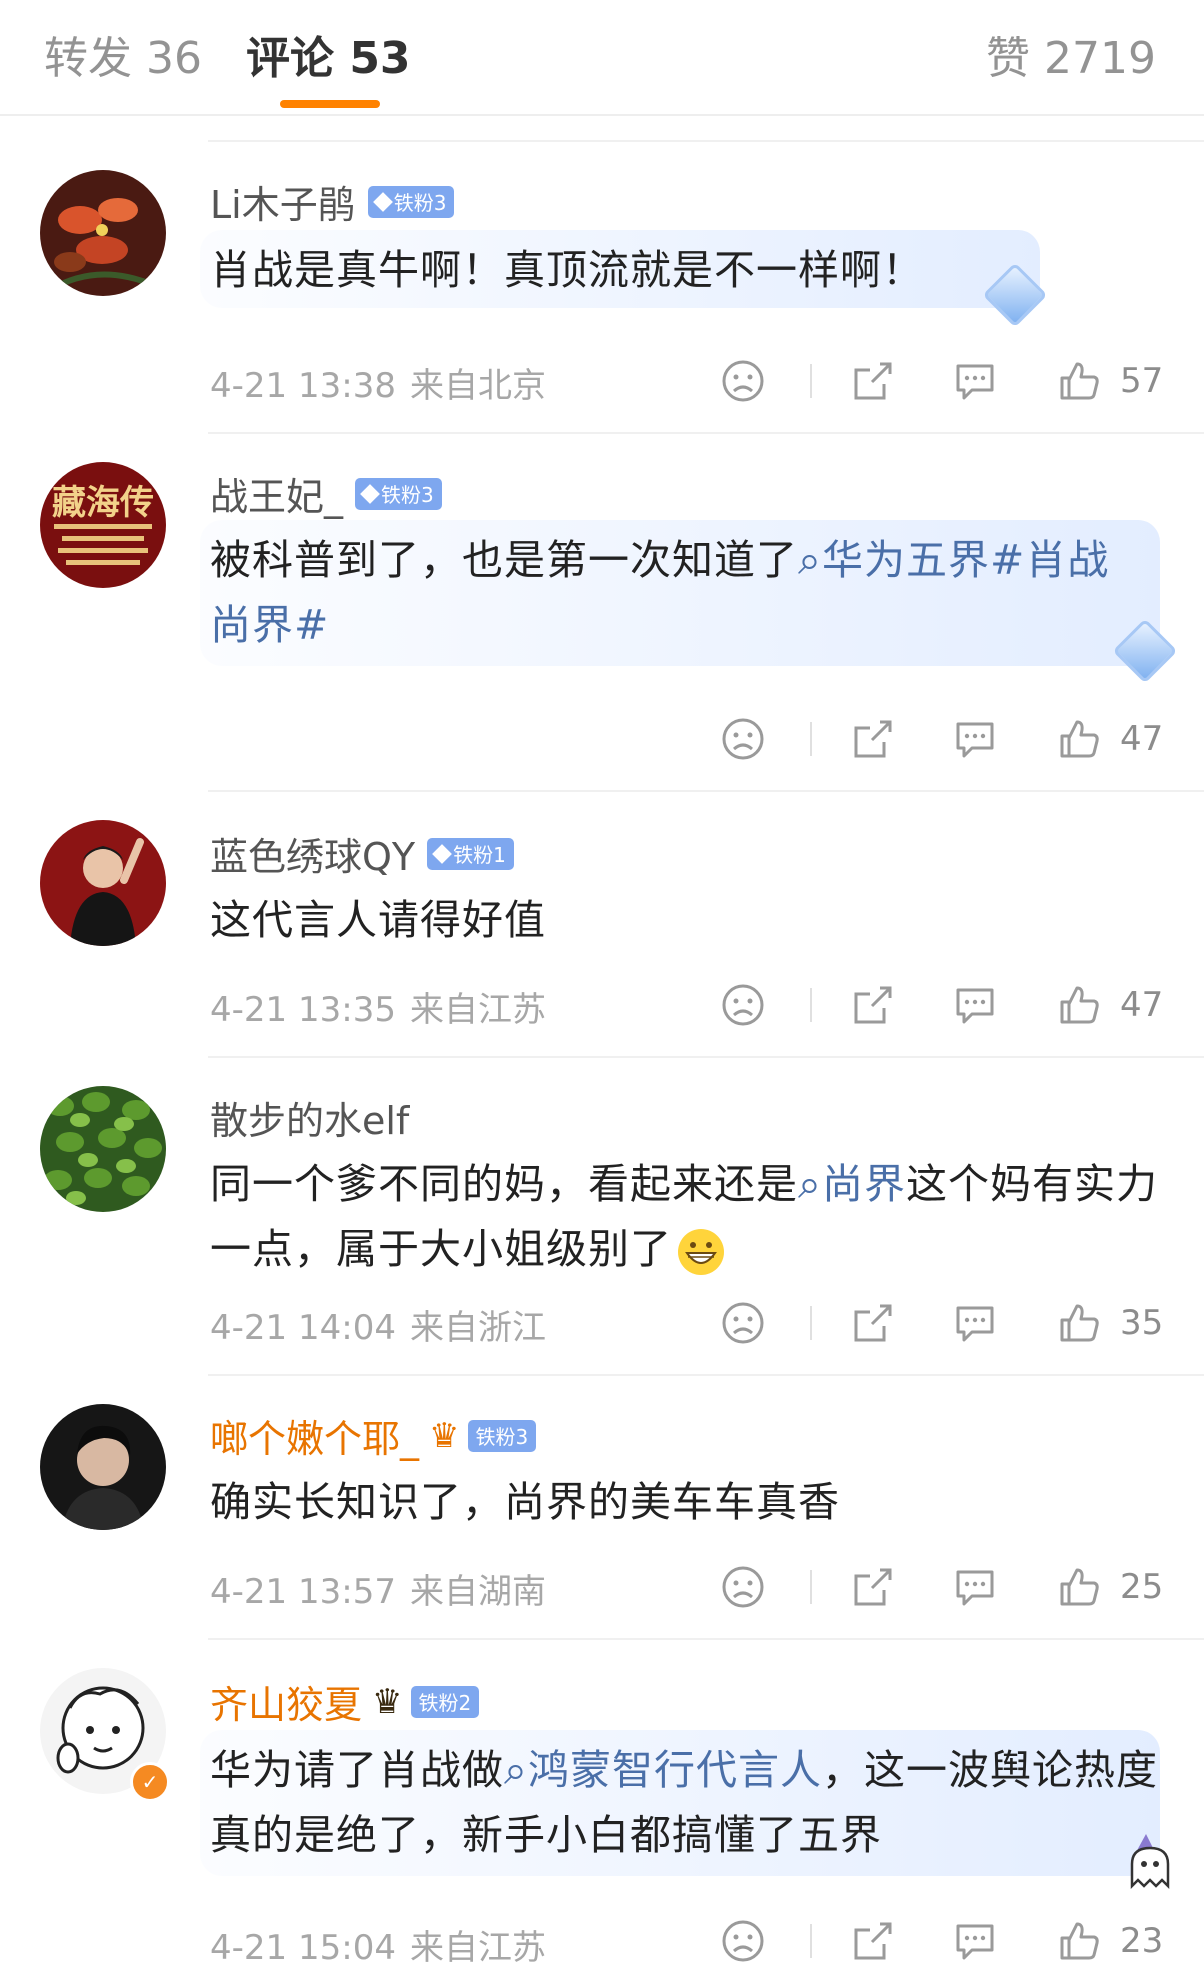 This screenshot has height=1969, width=1204. What do you see at coordinates (477, 1592) in the screenshot?
I see `comment-location: 来自湖南` at bounding box center [477, 1592].